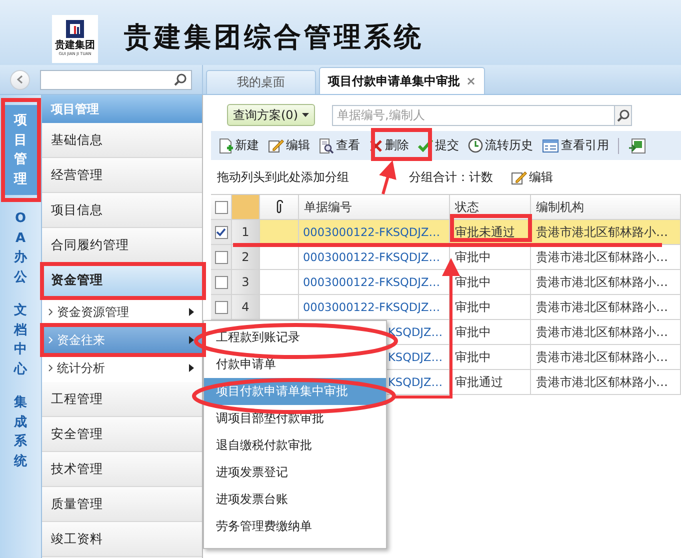 This screenshot has height=558, width=681. What do you see at coordinates (239, 145) in the screenshot?
I see `new-button: 新建` at bounding box center [239, 145].